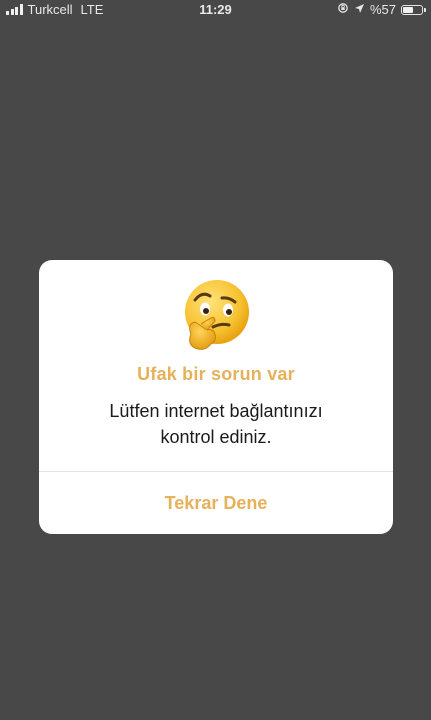 The height and width of the screenshot is (720, 431). What do you see at coordinates (216, 411) in the screenshot?
I see `dialog-message-line-1: Lütfen internet bağlantınızı` at bounding box center [216, 411].